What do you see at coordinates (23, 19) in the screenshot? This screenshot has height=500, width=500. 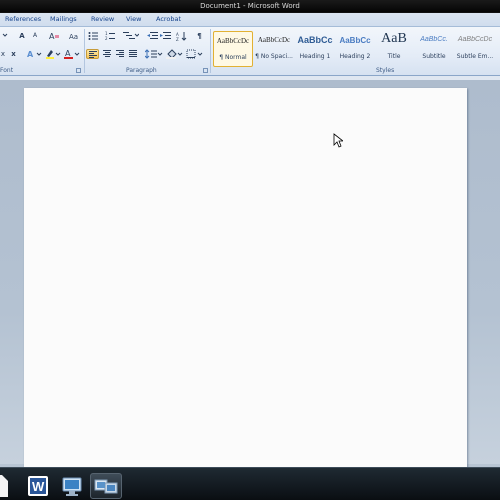 I see `tab-references: References` at bounding box center [23, 19].